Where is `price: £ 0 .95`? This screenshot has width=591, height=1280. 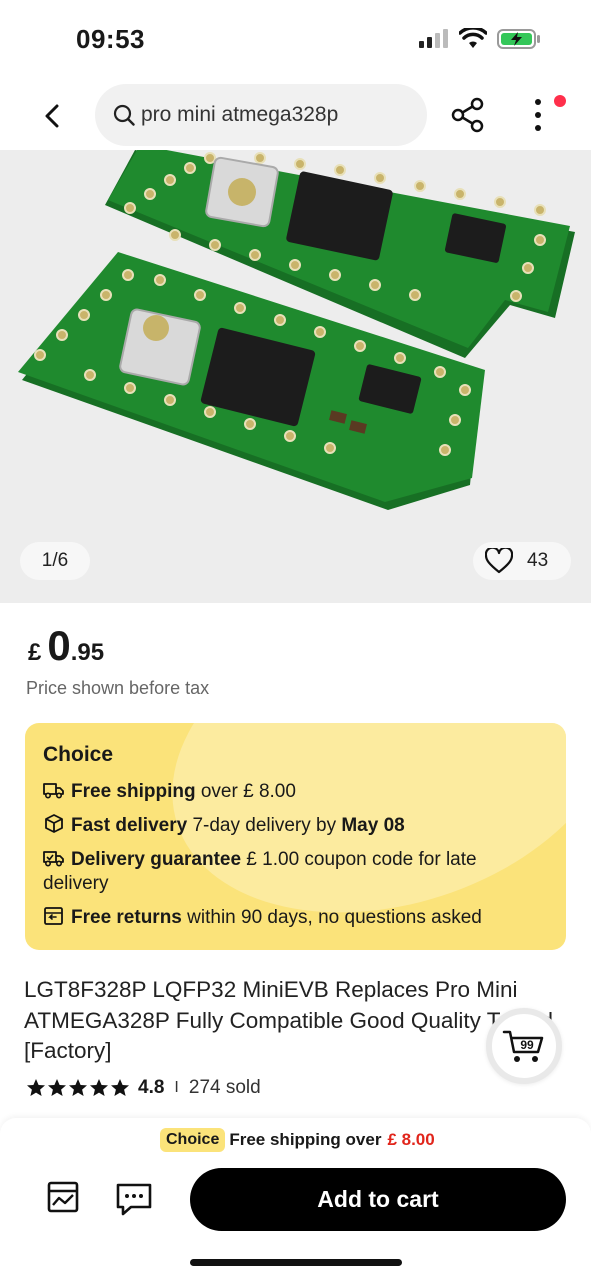 price: £ 0 .95 is located at coordinates (66, 646).